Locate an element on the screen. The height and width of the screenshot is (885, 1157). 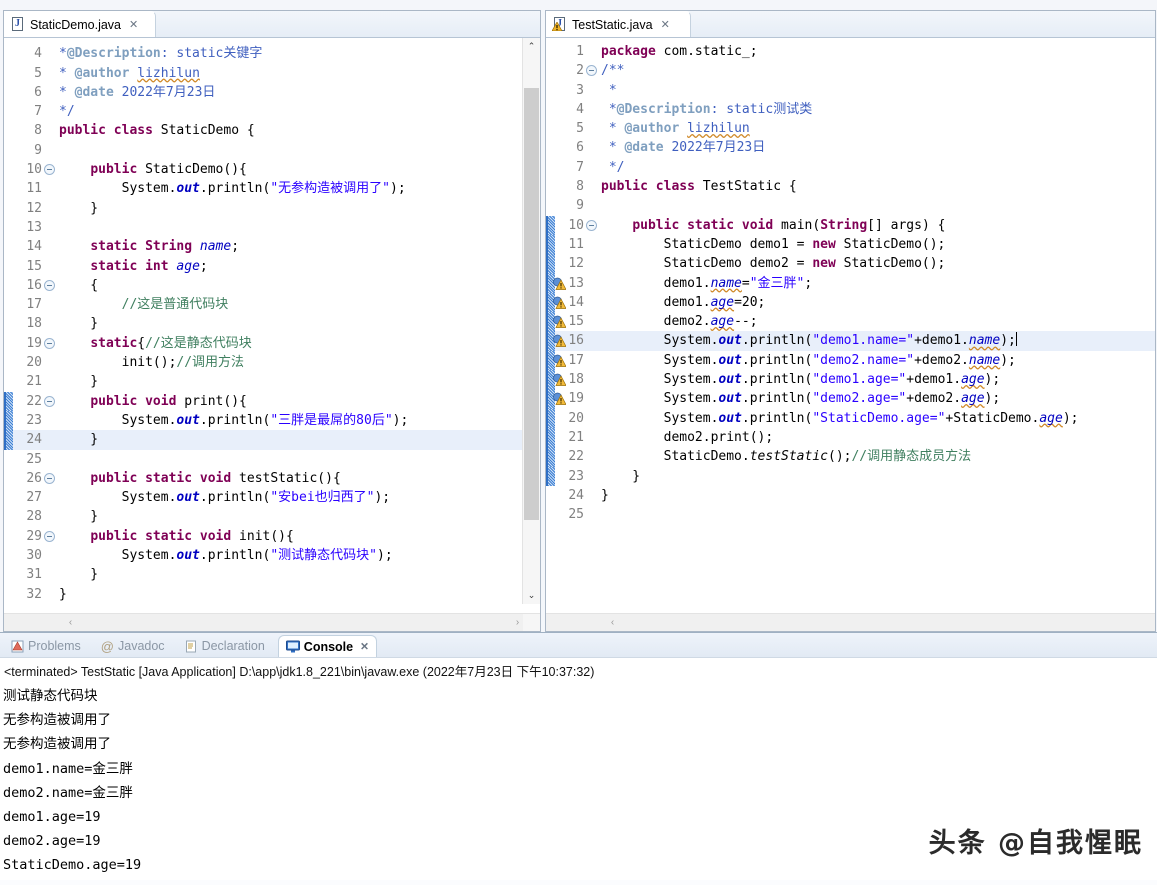
line-number: 2 is located at coordinates (580, 71).